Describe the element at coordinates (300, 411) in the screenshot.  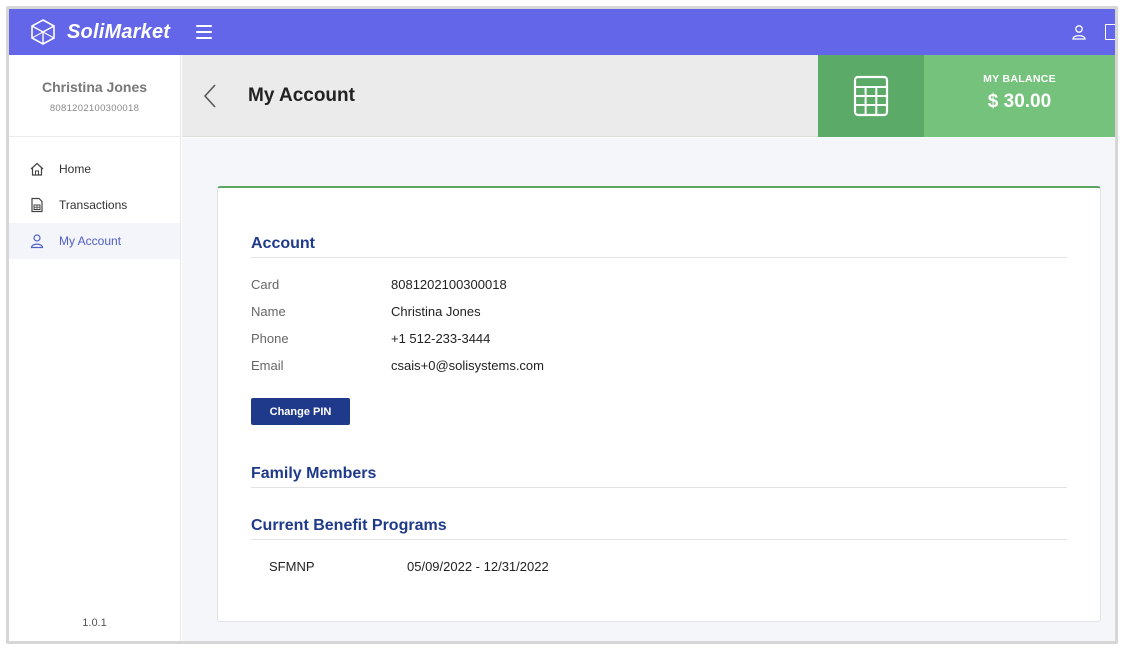
I see `change-pin-button: Change PIN` at that location.